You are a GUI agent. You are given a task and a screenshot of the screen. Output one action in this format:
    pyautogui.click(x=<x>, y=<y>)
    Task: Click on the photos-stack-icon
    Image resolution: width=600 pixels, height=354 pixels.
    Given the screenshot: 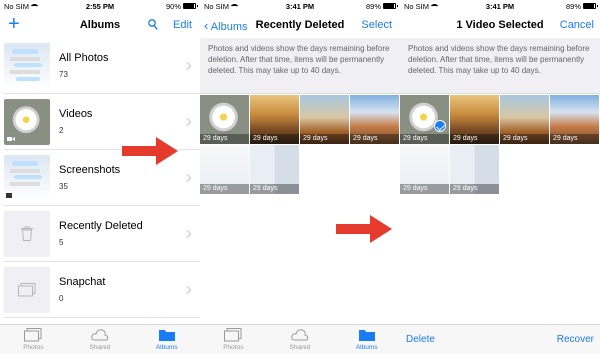 What is the action you would take?
    pyautogui.click(x=27, y=289)
    